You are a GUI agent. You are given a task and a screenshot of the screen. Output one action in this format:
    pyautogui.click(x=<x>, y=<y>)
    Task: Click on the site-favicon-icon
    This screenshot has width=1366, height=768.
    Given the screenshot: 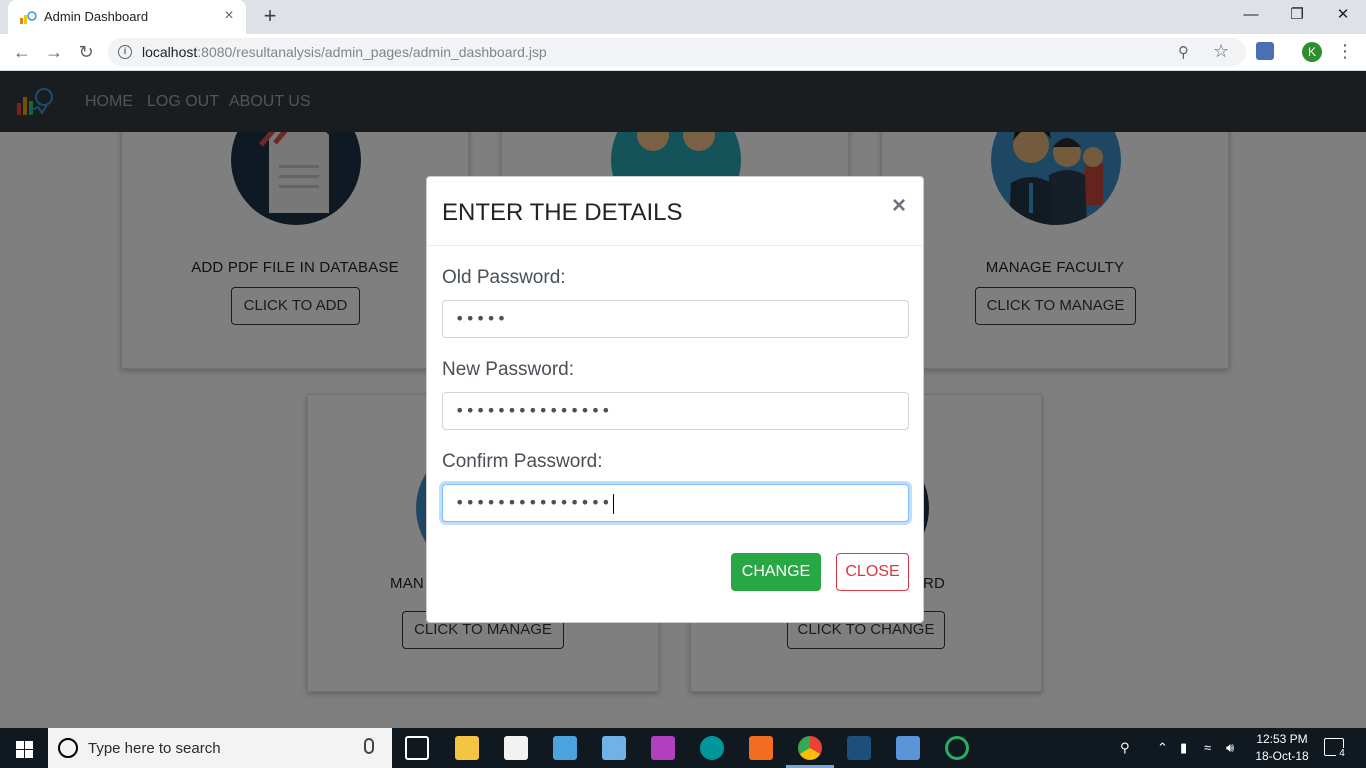 What is the action you would take?
    pyautogui.click(x=28, y=17)
    